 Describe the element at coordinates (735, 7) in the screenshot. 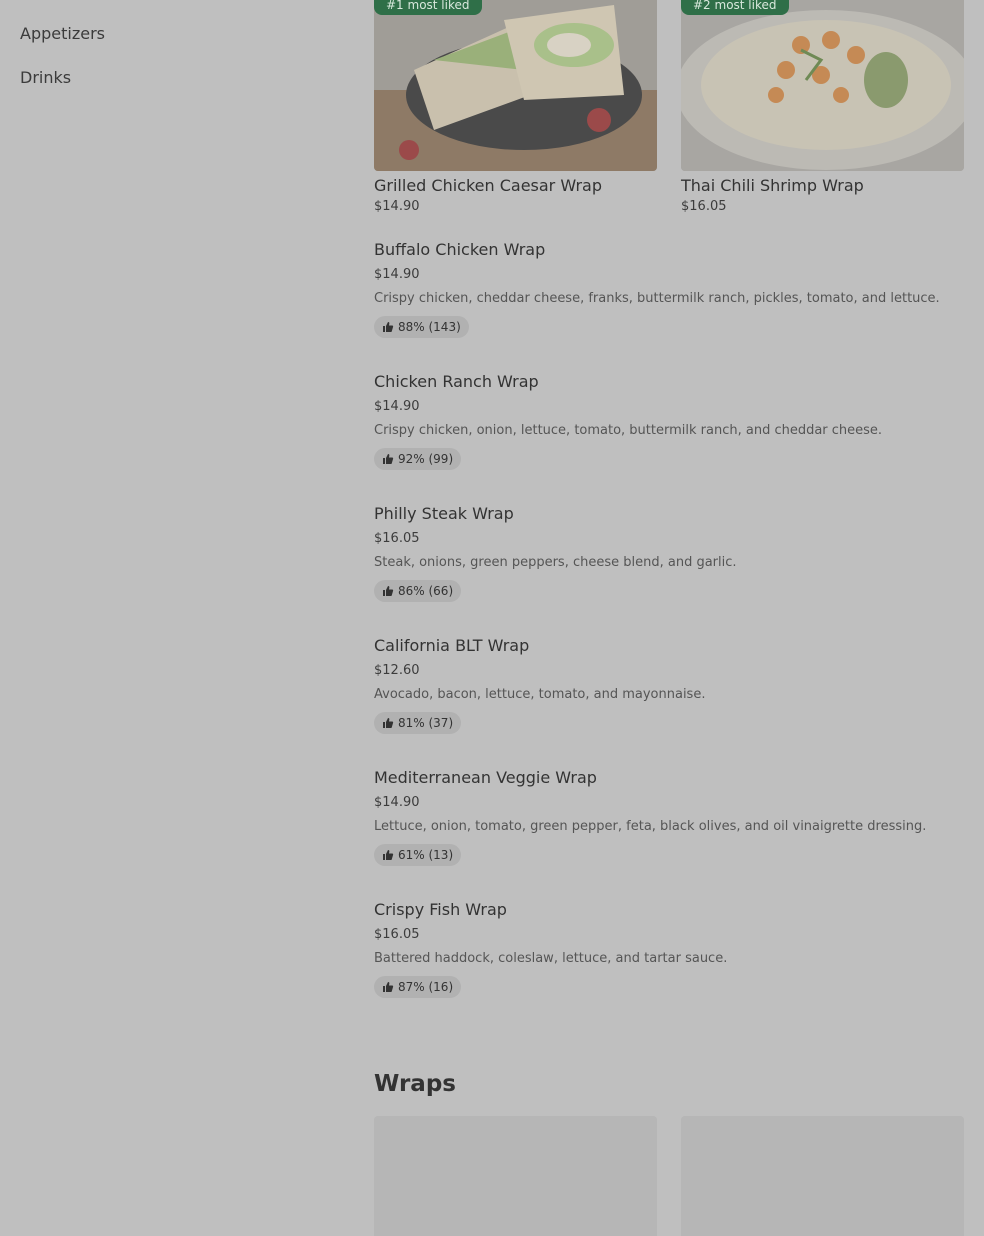

I see `most-liked-badge: #2 most liked` at that location.